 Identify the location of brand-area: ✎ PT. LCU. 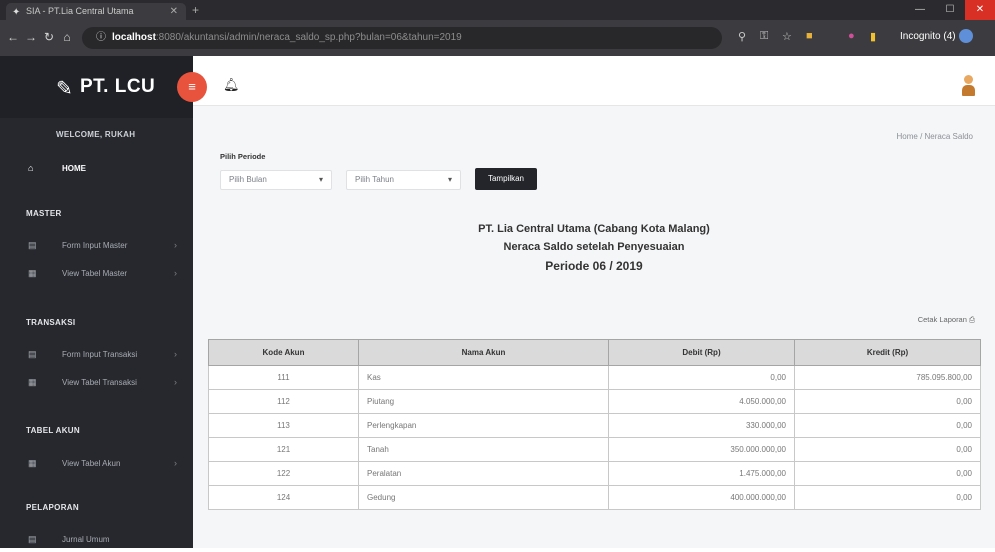
(96, 87).